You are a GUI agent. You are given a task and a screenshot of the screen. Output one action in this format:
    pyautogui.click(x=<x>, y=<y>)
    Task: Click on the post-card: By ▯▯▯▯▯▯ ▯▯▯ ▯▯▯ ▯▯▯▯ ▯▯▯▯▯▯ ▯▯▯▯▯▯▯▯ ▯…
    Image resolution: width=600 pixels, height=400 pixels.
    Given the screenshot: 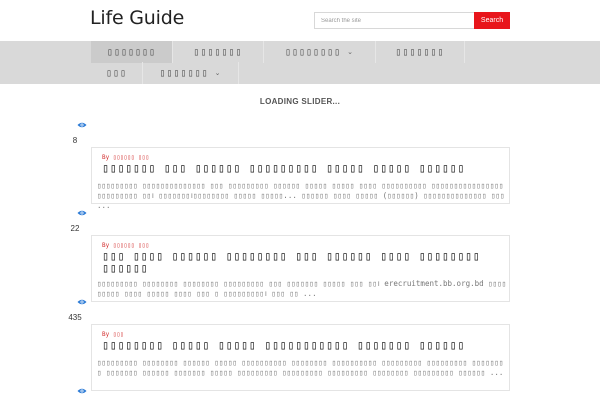 What is the action you would take?
    pyautogui.click(x=300, y=268)
    